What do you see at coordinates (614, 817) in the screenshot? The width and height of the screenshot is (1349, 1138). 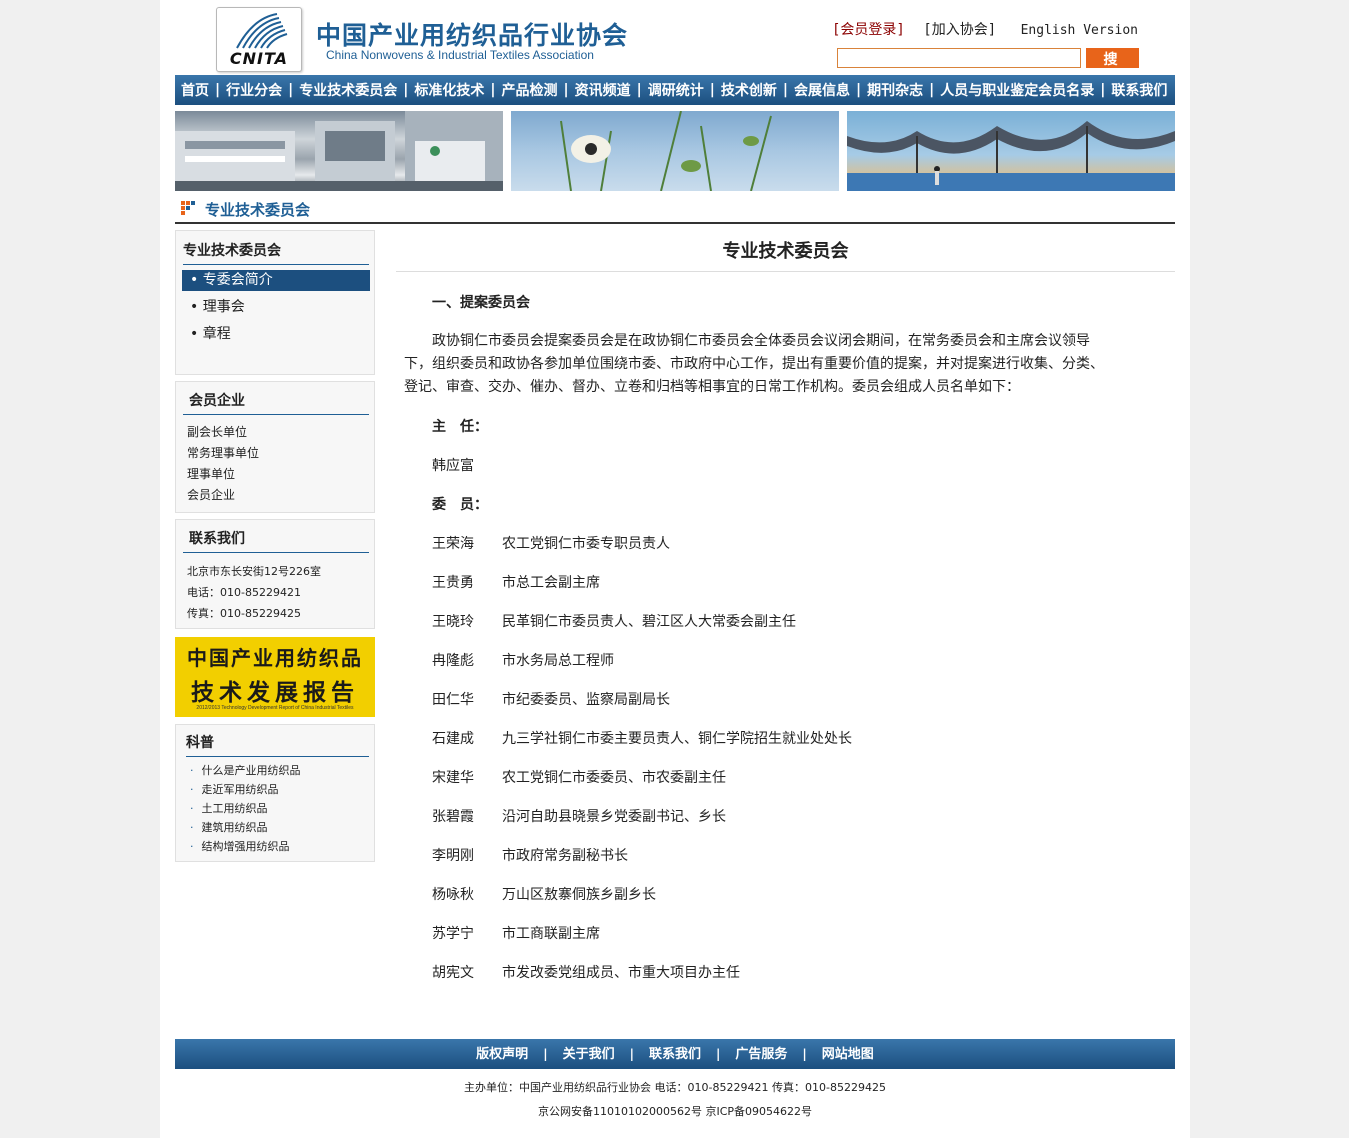 I see `member-role: 沿河自助县晓景乡党委副书记、乡长` at bounding box center [614, 817].